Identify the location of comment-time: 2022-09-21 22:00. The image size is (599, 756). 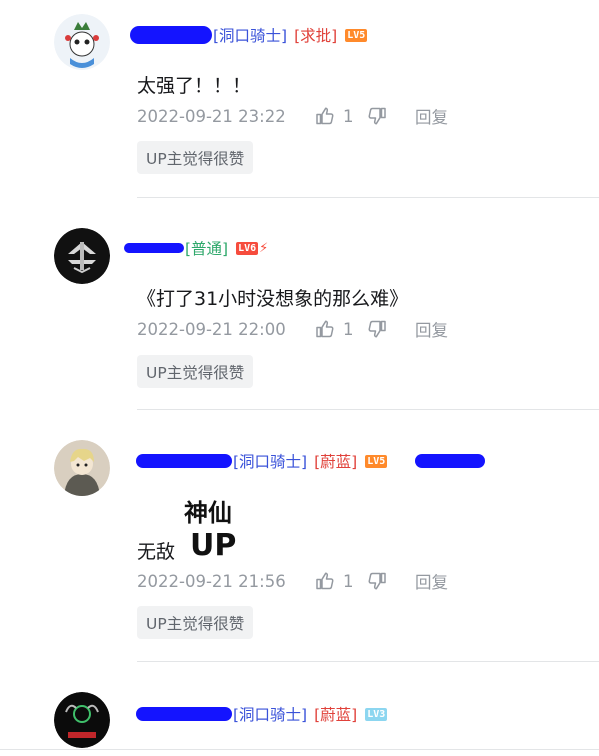
(211, 329).